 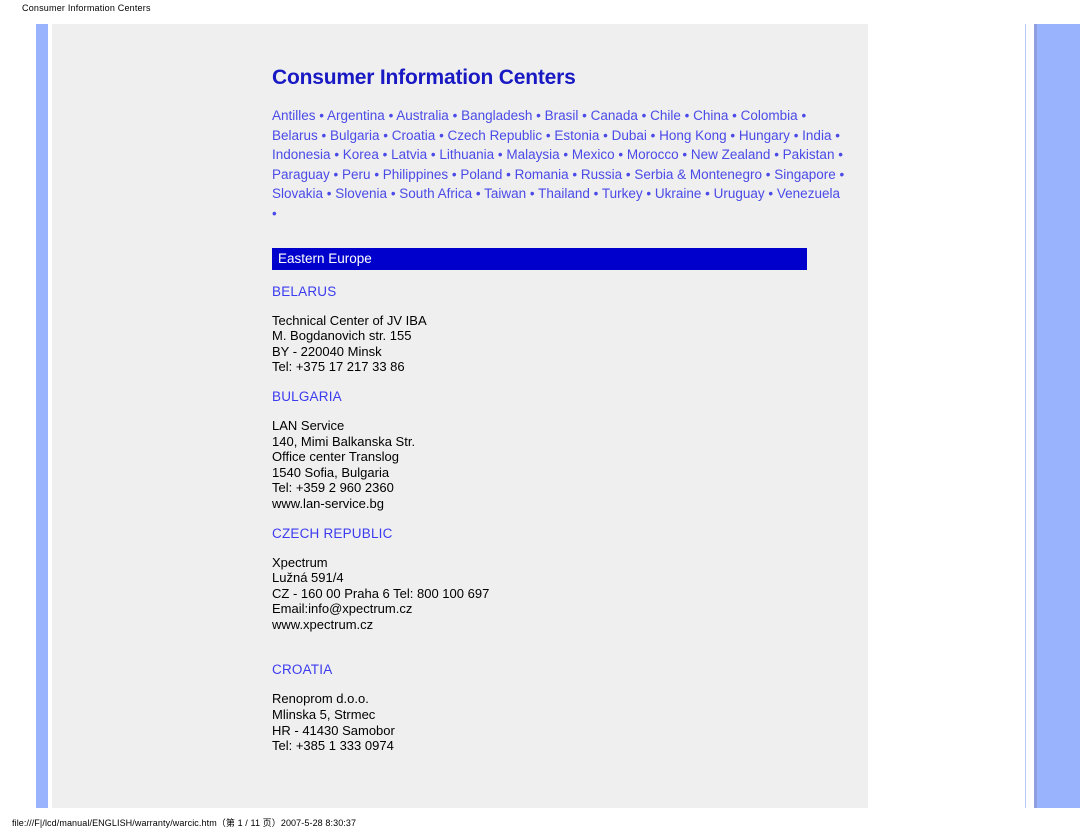 What do you see at coordinates (576, 135) in the screenshot?
I see `country-link-estonia: Estonia` at bounding box center [576, 135].